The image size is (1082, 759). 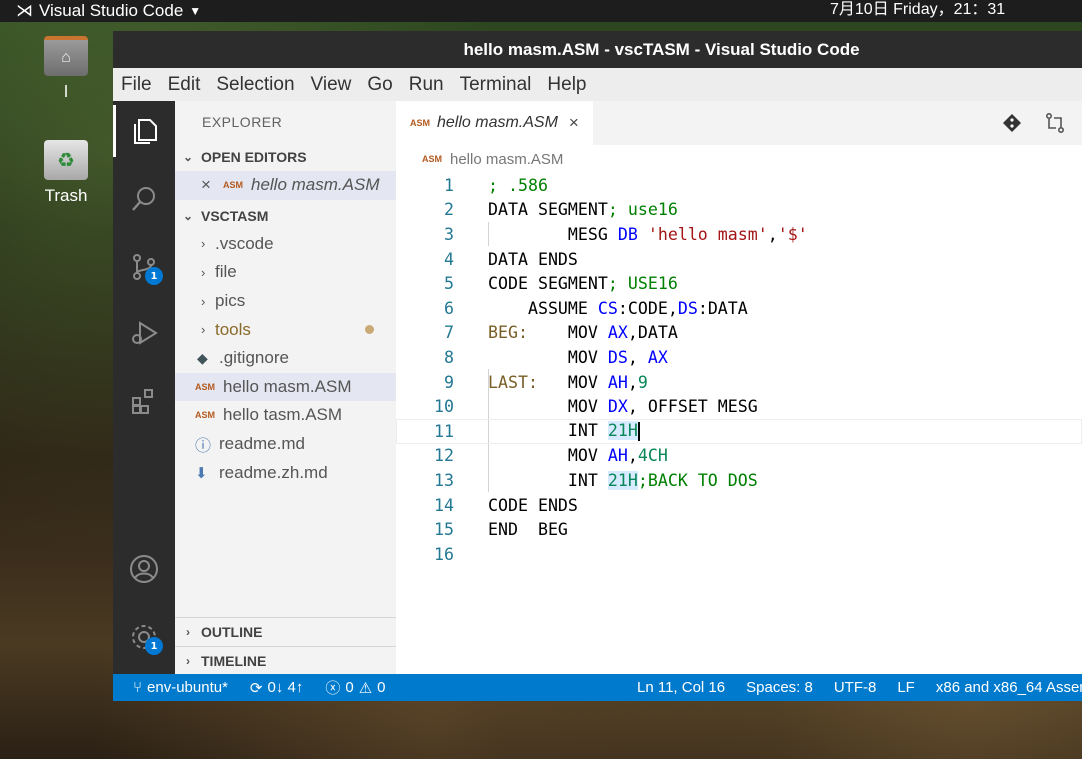 I want to click on search-icon, so click(x=143, y=199).